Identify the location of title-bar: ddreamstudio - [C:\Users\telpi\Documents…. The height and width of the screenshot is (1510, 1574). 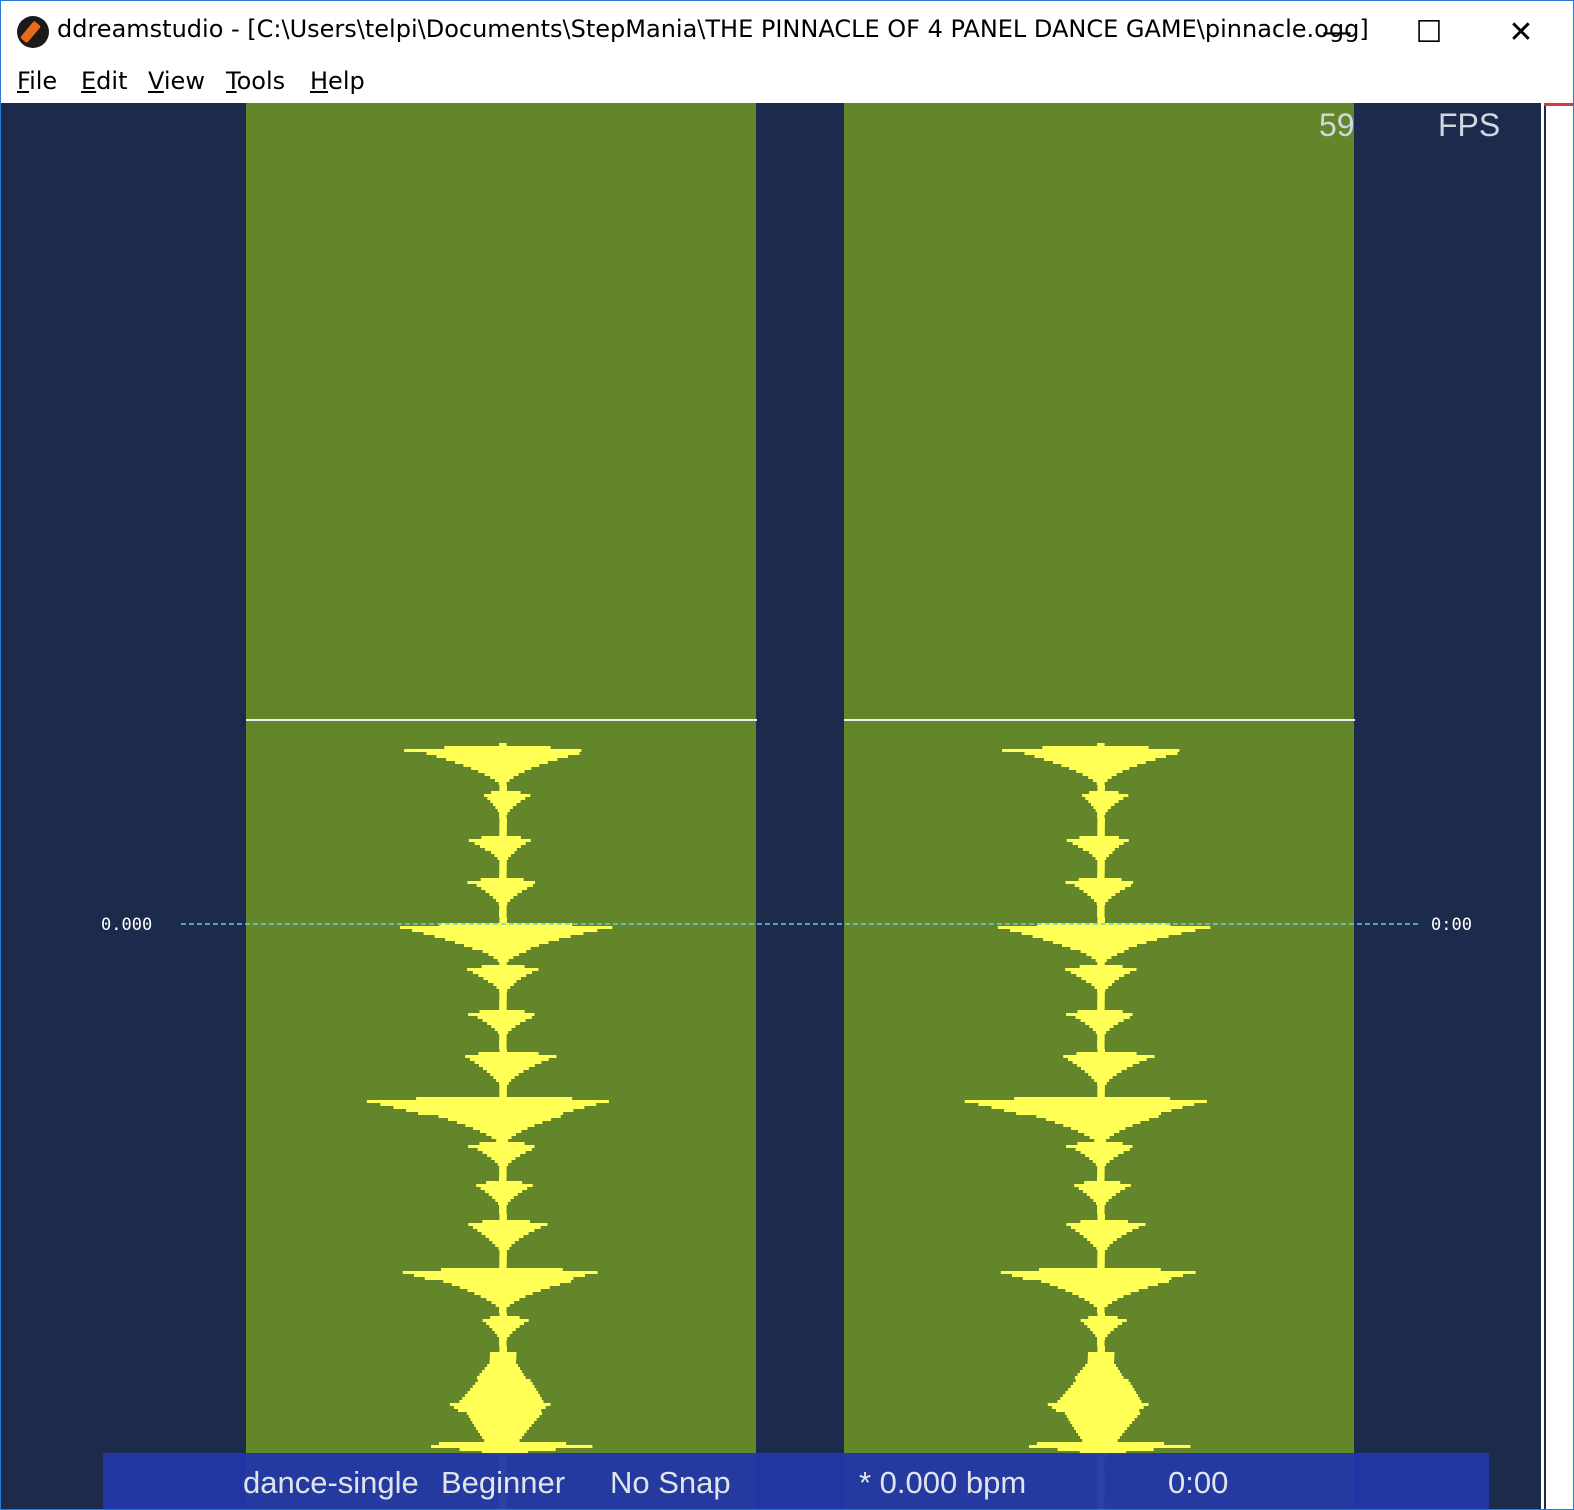
(787, 32).